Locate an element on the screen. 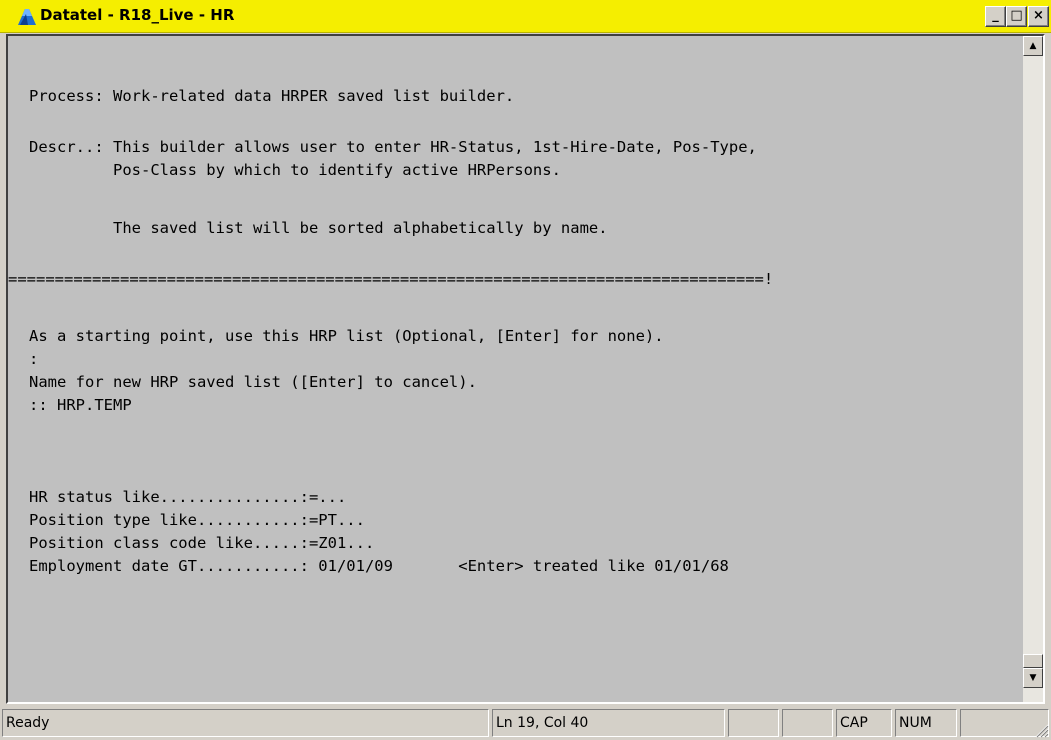 The image size is (1051, 740). status-bar: Ready Ln 19, Col 40 CAP NUM is located at coordinates (525, 723).